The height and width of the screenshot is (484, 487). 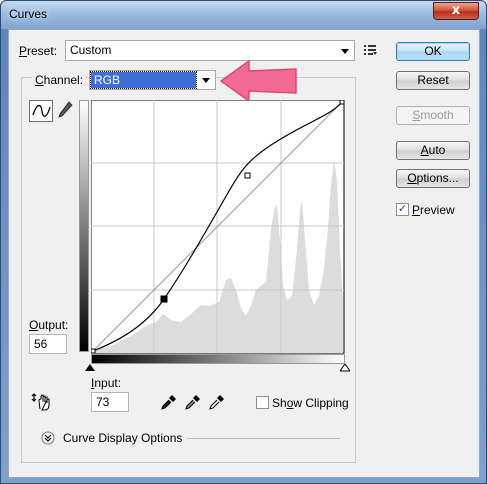 I want to click on input-label: Input:, so click(x=106, y=383).